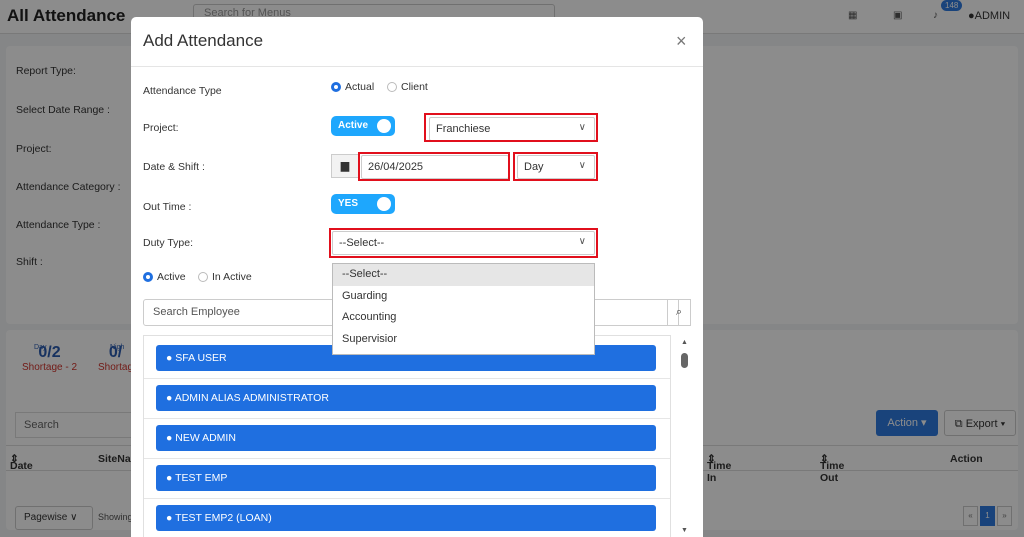 Image resolution: width=1024 pixels, height=537 pixels. What do you see at coordinates (511, 127) in the screenshot?
I see `highlight-project` at bounding box center [511, 127].